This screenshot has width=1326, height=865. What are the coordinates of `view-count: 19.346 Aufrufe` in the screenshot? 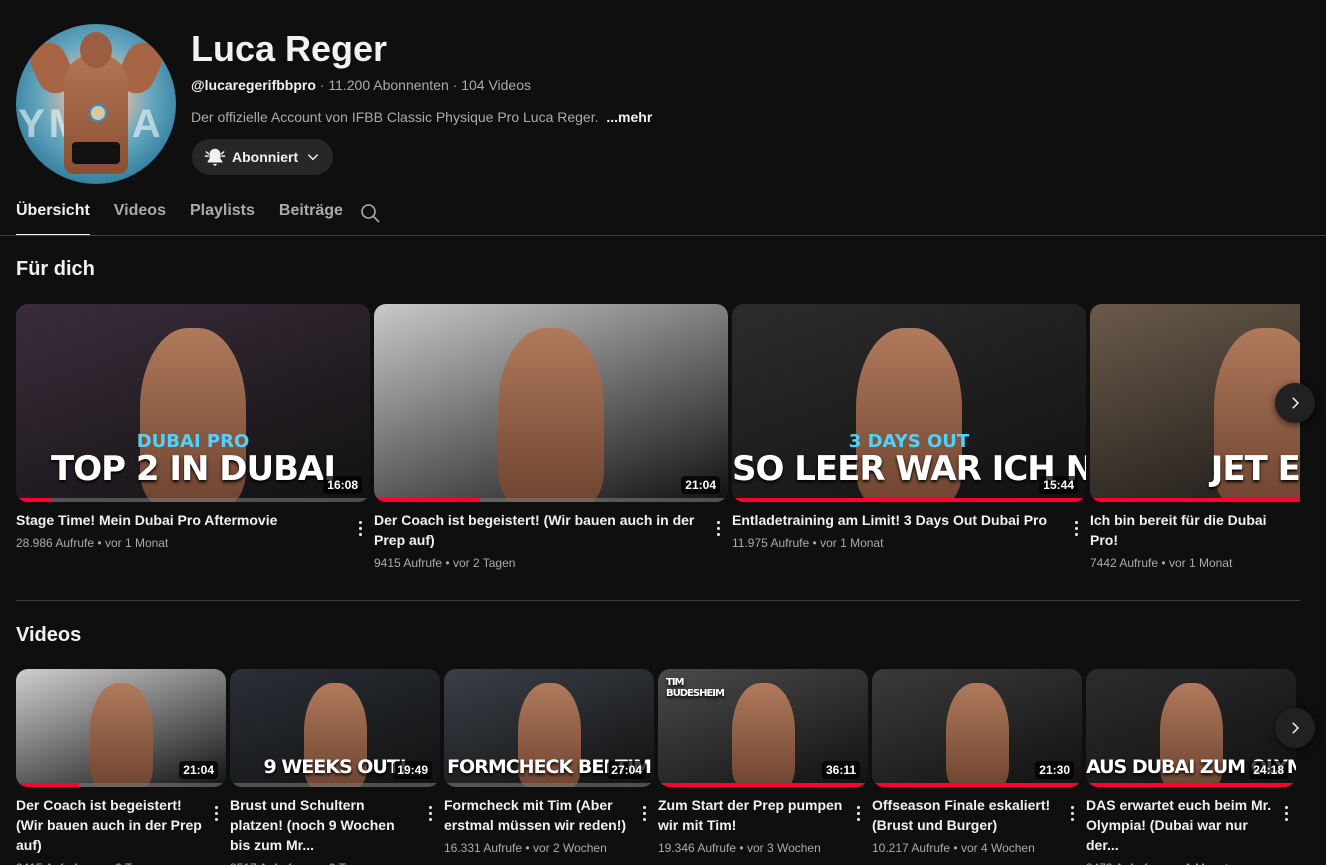 It's located at (697, 848).